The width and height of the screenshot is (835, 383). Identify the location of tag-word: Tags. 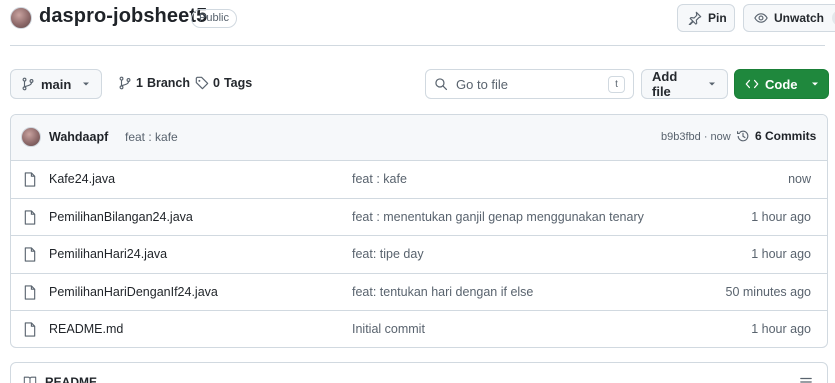
(238, 83).